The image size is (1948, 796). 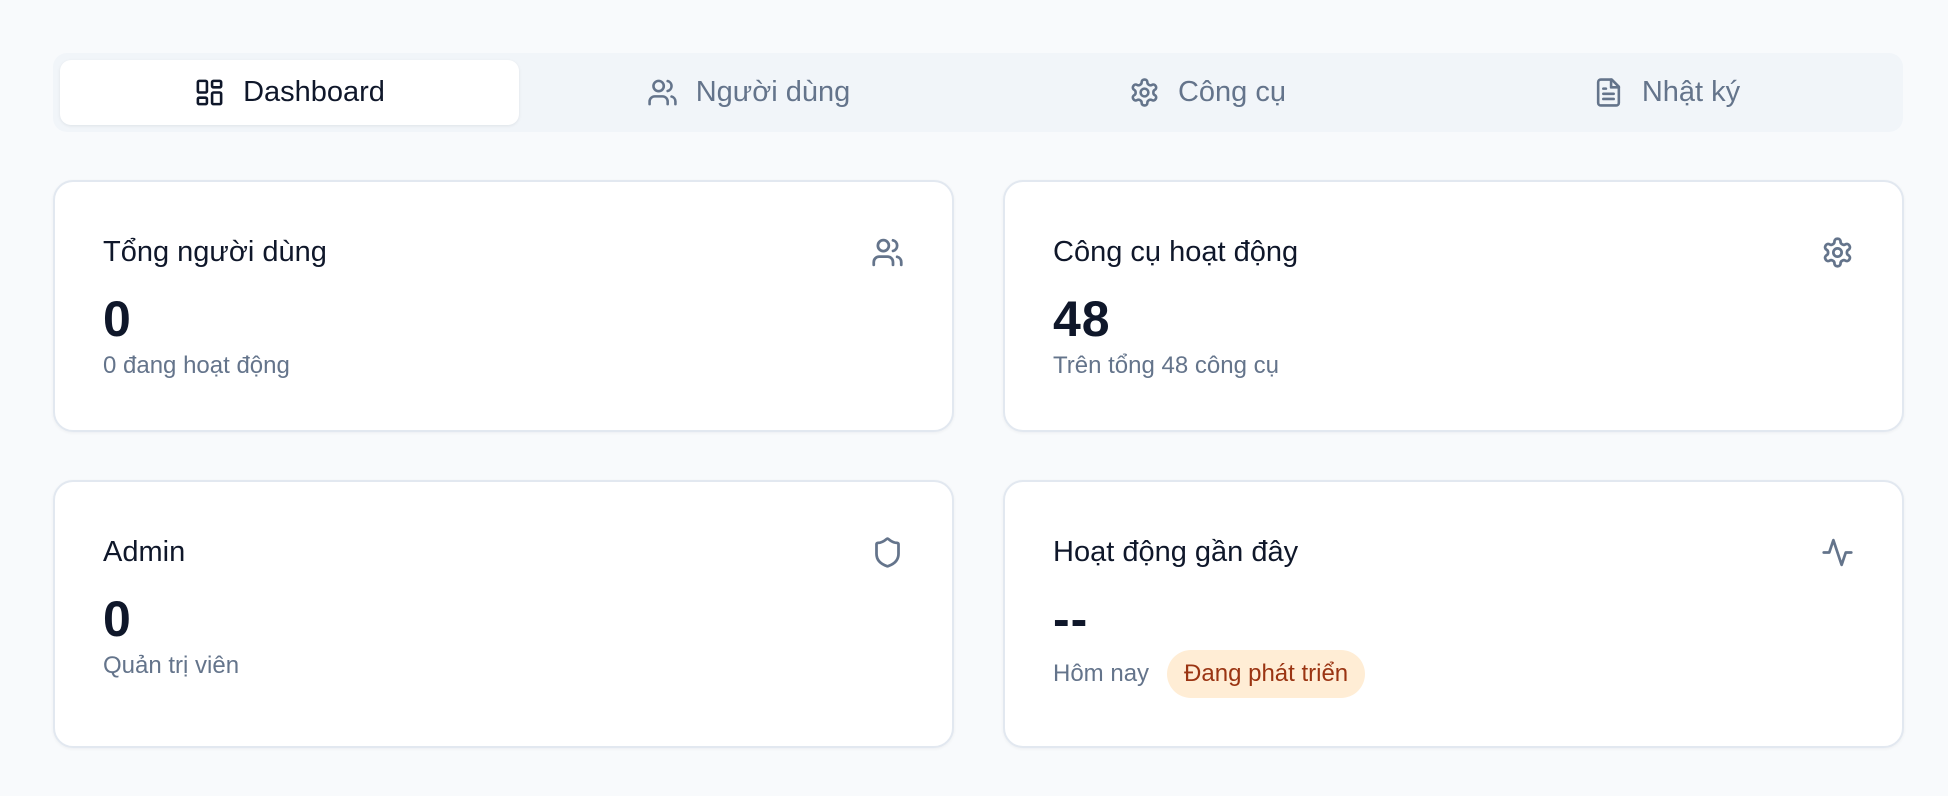 I want to click on shield-icon, so click(x=887, y=552).